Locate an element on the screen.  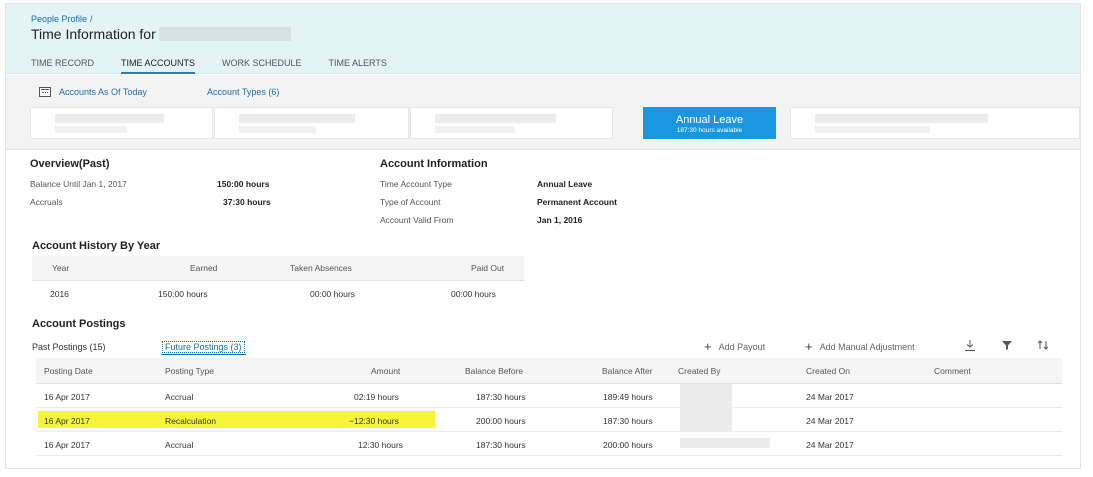
overview-value: 150:00 hours is located at coordinates (243, 184).